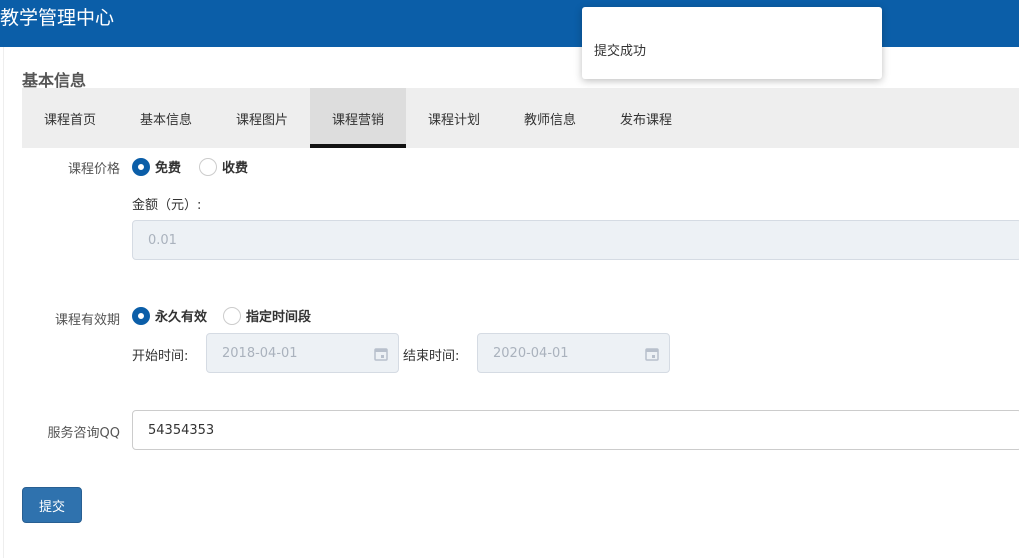 The image size is (1019, 558). What do you see at coordinates (732, 43) in the screenshot?
I see `success-toast: 提交成功` at bounding box center [732, 43].